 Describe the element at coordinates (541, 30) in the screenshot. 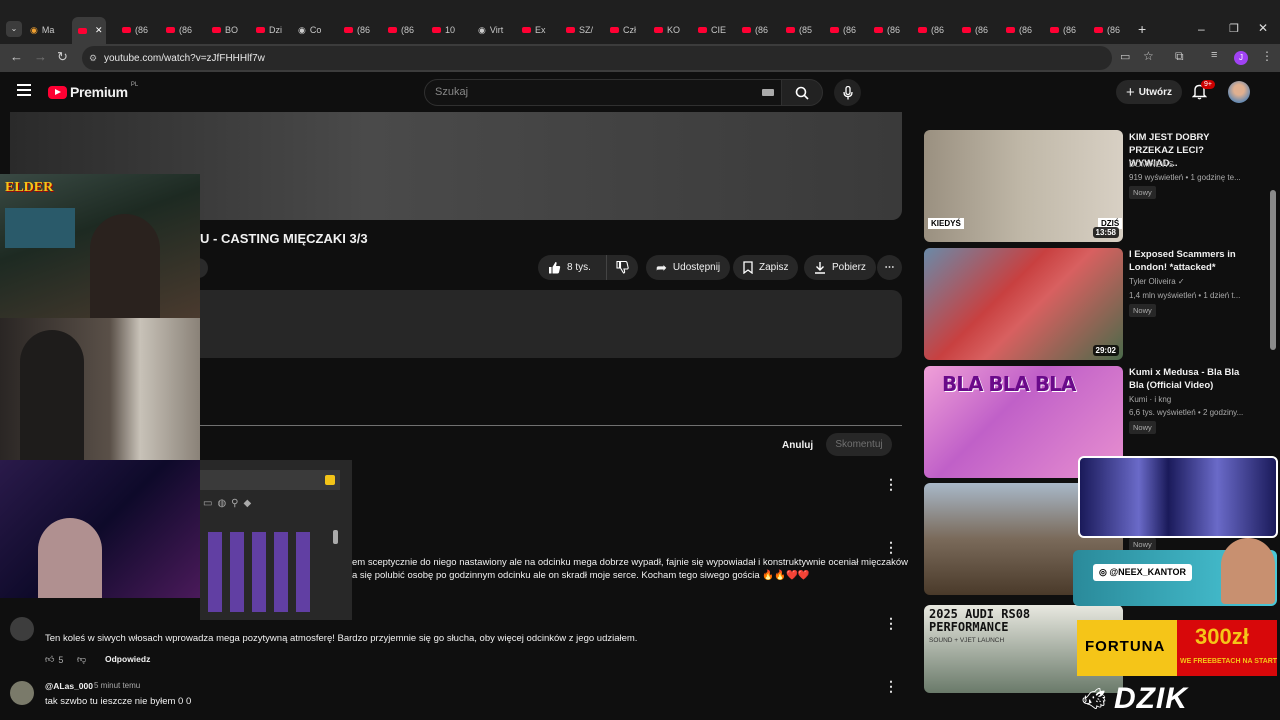

I see `browser-tab: Ex` at that location.